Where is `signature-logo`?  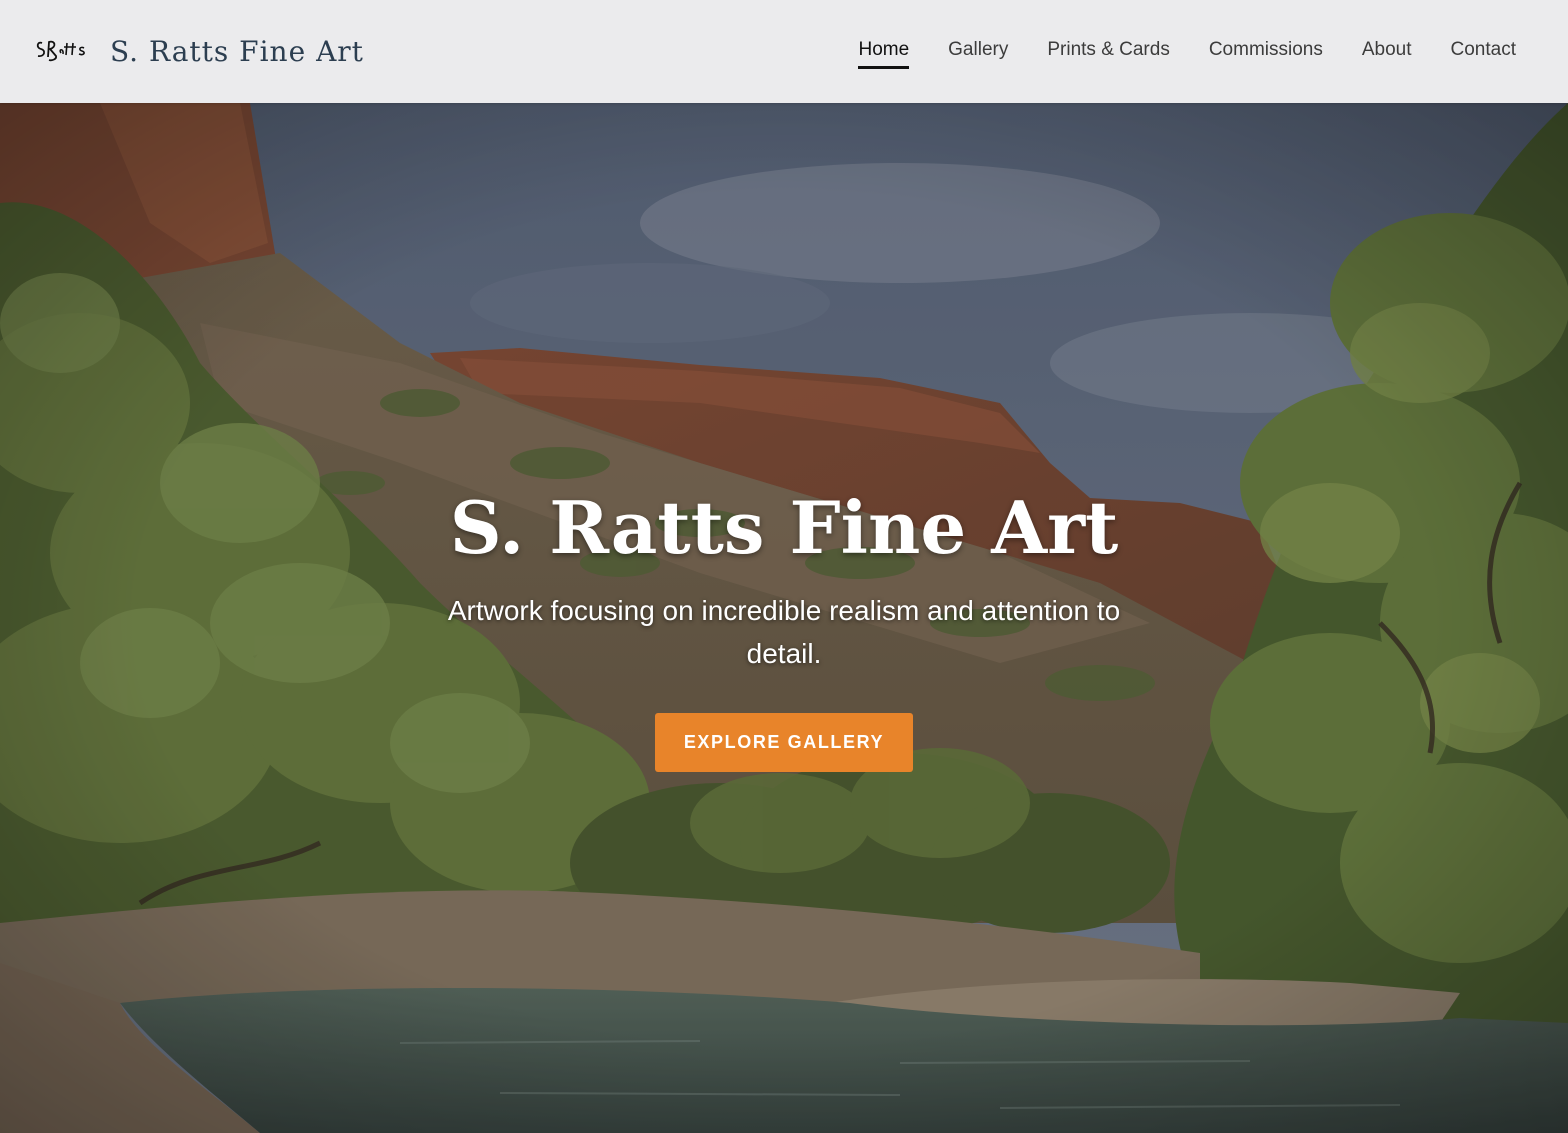
signature-logo is located at coordinates (62, 52).